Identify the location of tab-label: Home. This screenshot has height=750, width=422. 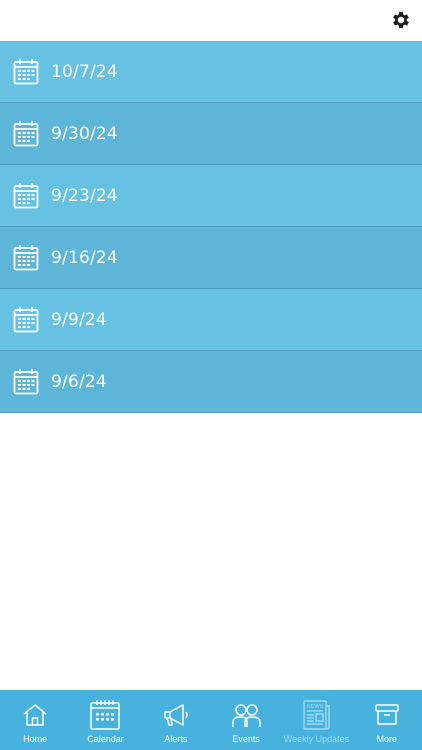
(35, 739).